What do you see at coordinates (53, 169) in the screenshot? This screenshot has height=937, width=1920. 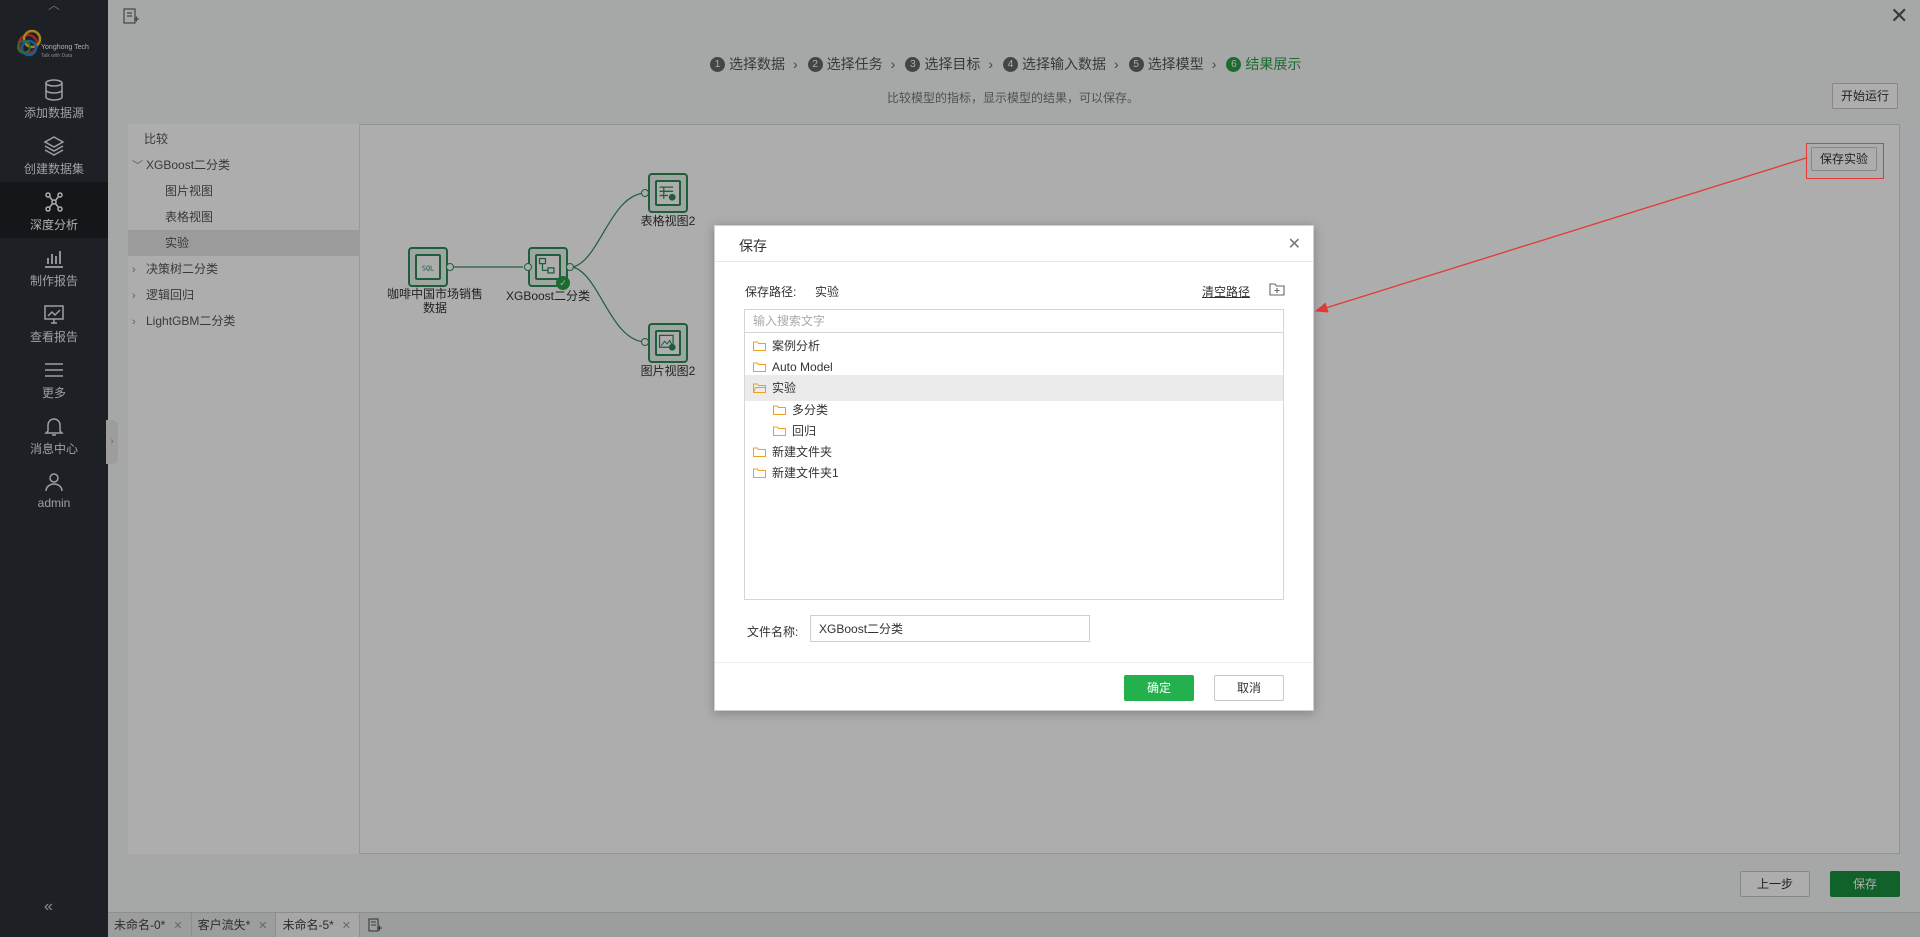 I see `nav-label: 创建数据集` at bounding box center [53, 169].